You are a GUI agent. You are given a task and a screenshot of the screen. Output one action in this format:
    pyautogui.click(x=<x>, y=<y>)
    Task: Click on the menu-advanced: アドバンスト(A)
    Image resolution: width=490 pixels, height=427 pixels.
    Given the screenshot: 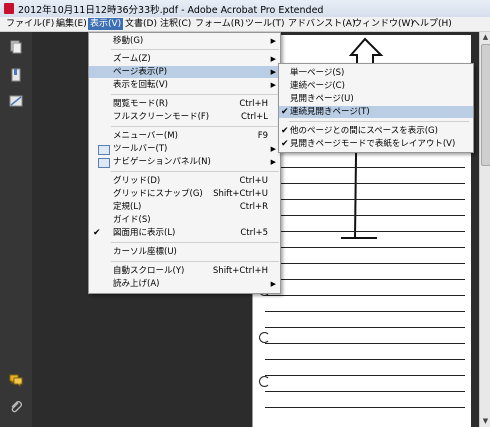 What is the action you would take?
    pyautogui.click(x=321, y=24)
    